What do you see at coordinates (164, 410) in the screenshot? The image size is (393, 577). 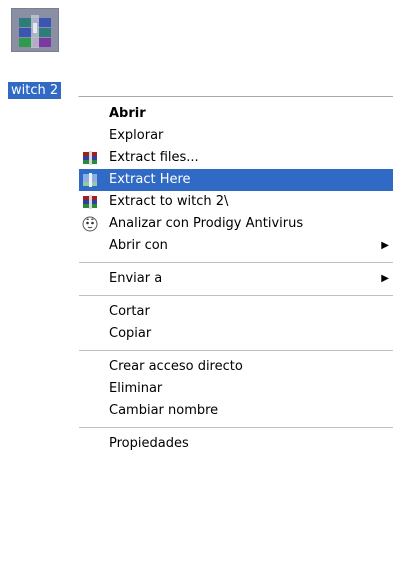 I see `menu-item-rename-label: Cambiar nombre` at bounding box center [164, 410].